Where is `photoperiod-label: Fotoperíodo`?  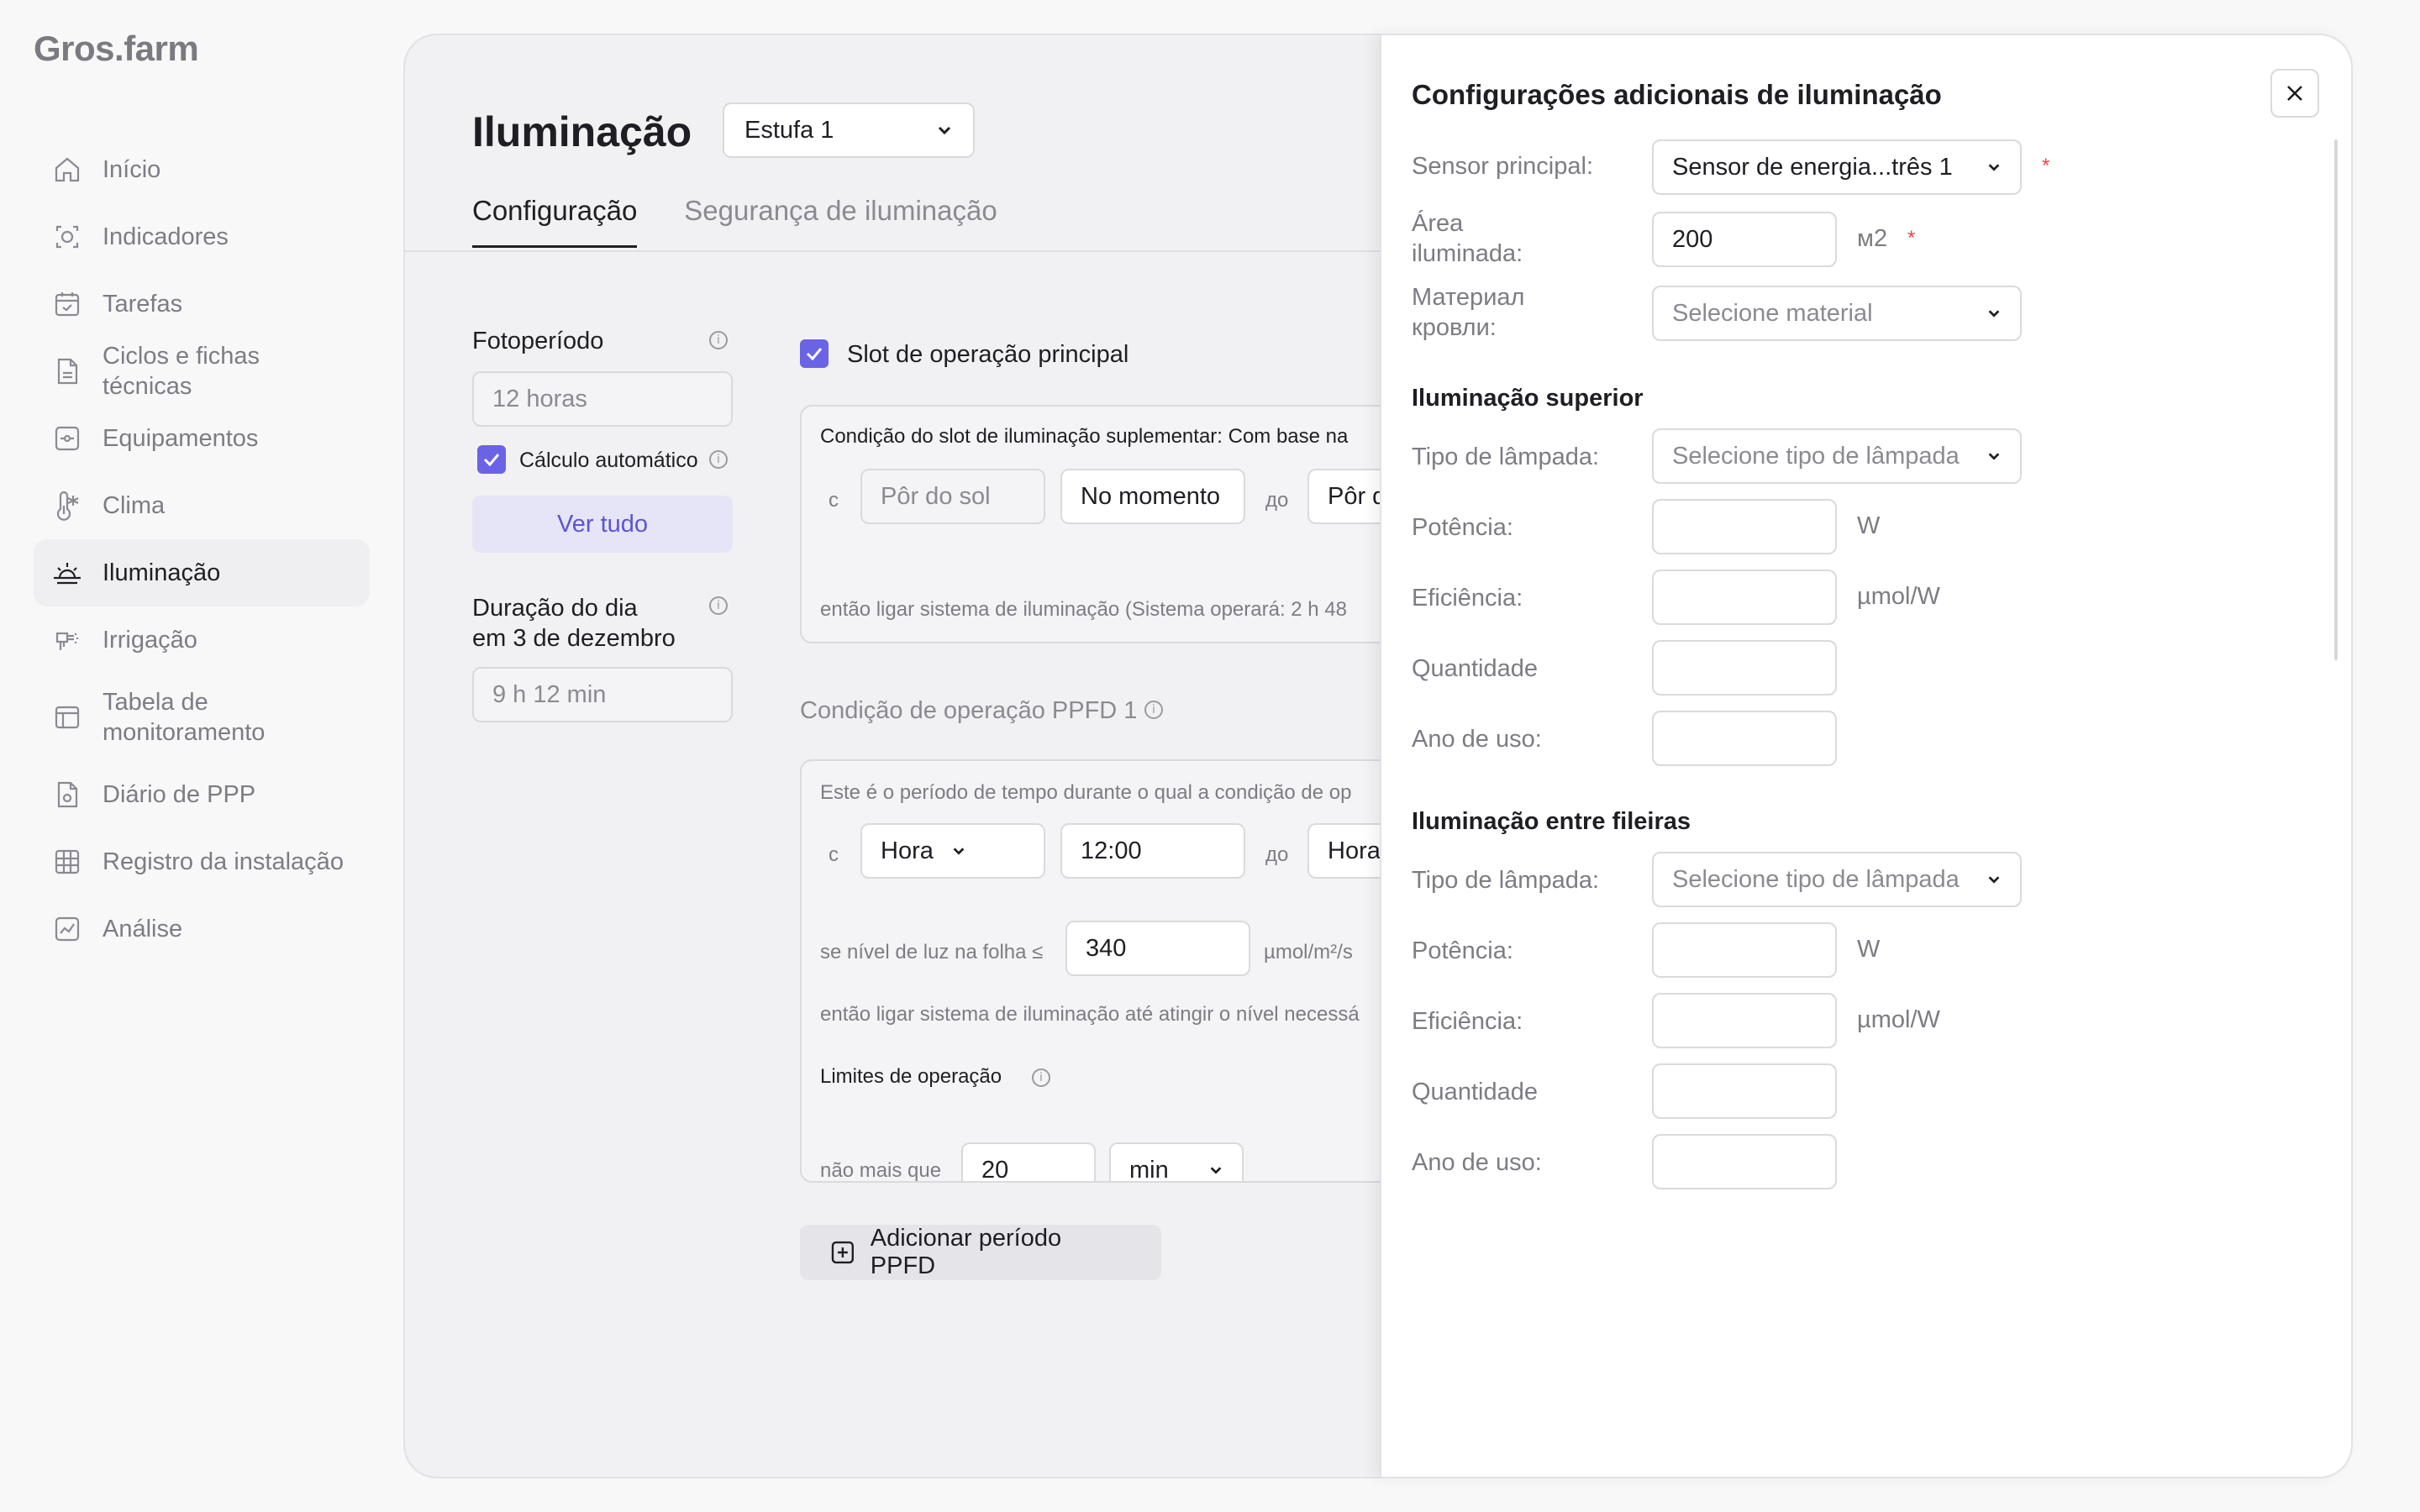 photoperiod-label: Fotoperíodo is located at coordinates (538, 341).